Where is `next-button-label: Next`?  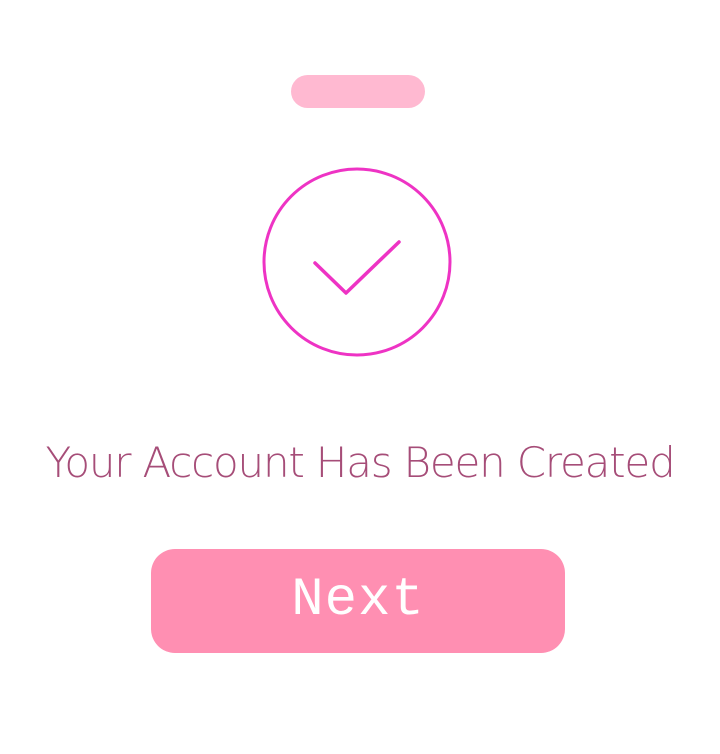
next-button-label: Next is located at coordinates (358, 600).